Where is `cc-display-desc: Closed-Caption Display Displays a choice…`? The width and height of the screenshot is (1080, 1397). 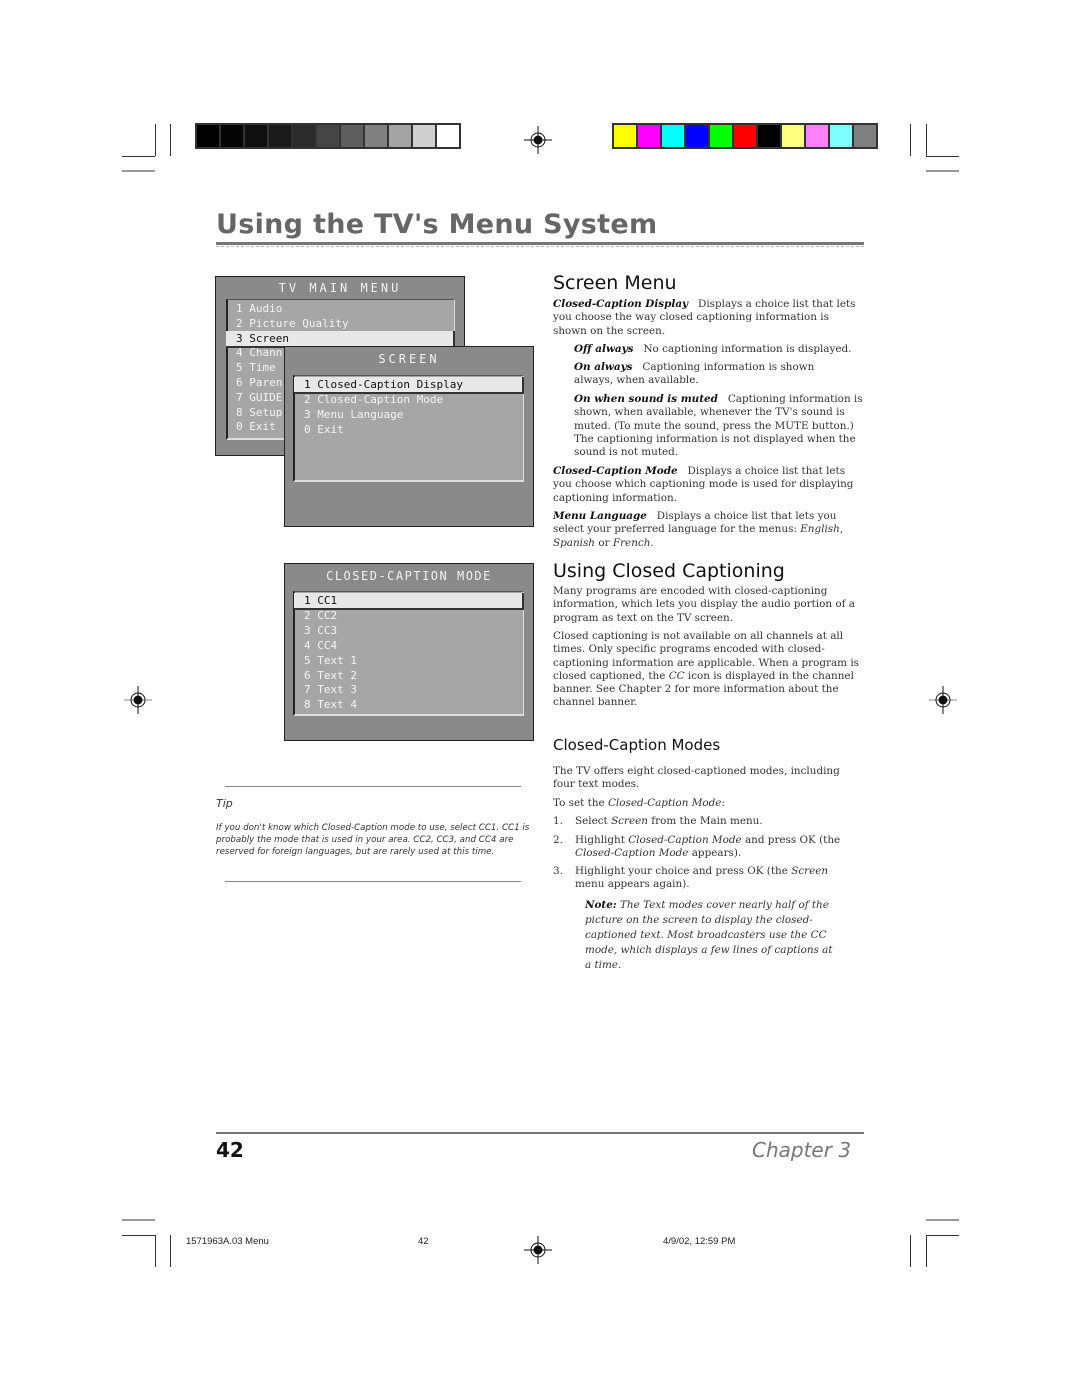 cc-display-desc: Closed-Caption Display Displays a choice… is located at coordinates (704, 317).